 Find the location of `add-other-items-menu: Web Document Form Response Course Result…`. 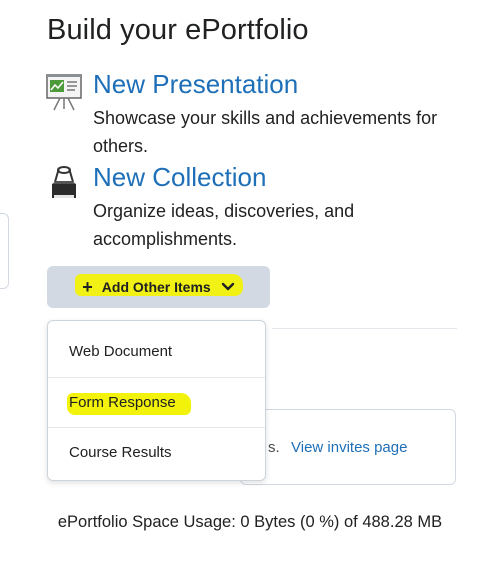

add-other-items-menu: Web Document Form Response Course Result… is located at coordinates (156, 400).